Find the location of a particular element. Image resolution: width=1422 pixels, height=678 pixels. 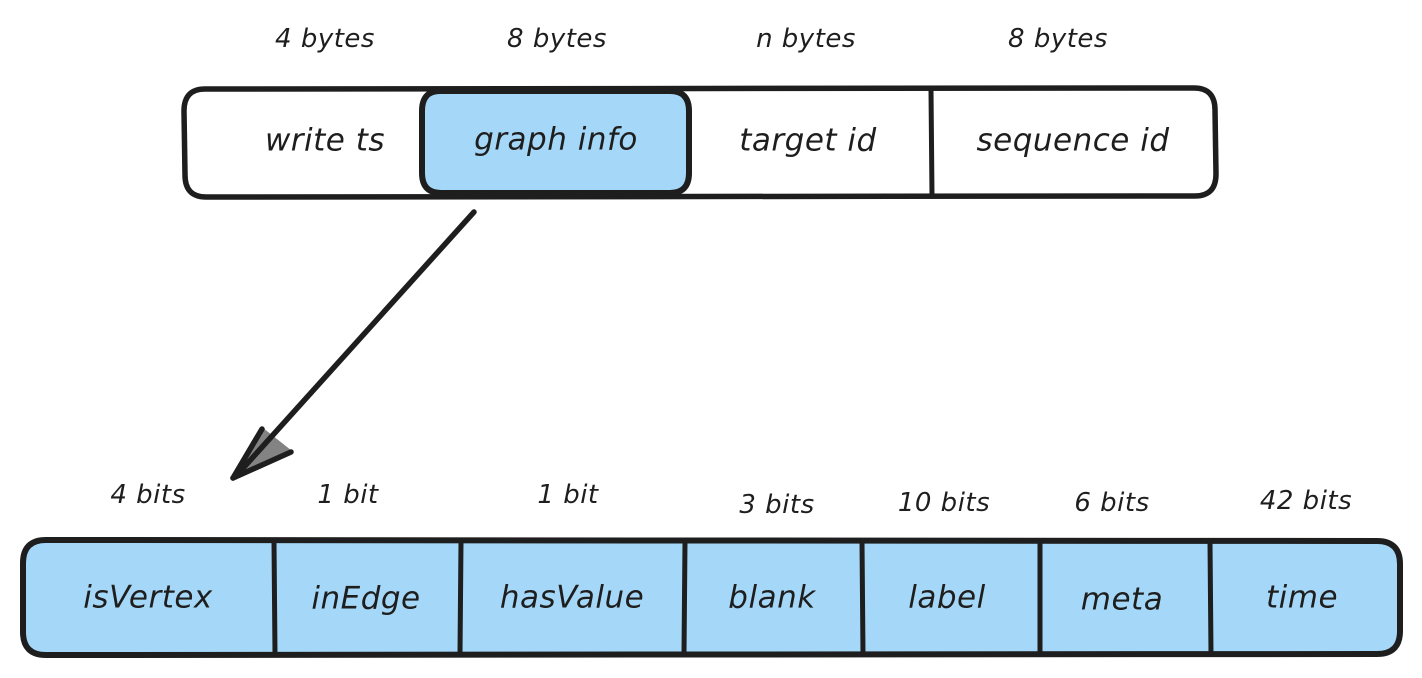

bitfield-size-label-blank: 3 bits is located at coordinates (777, 505).